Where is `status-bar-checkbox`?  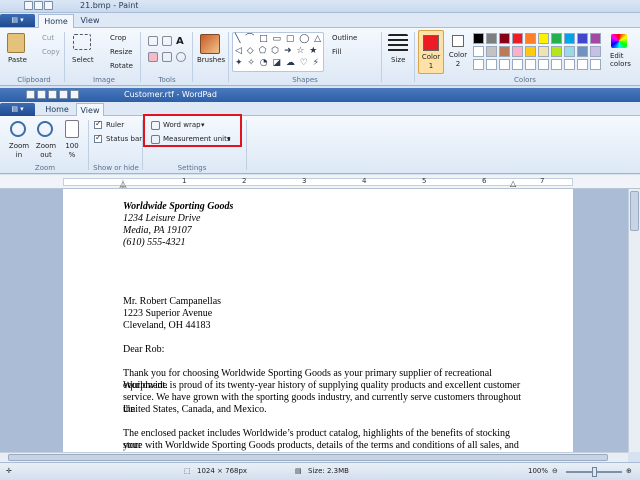 status-bar-checkbox is located at coordinates (98, 138).